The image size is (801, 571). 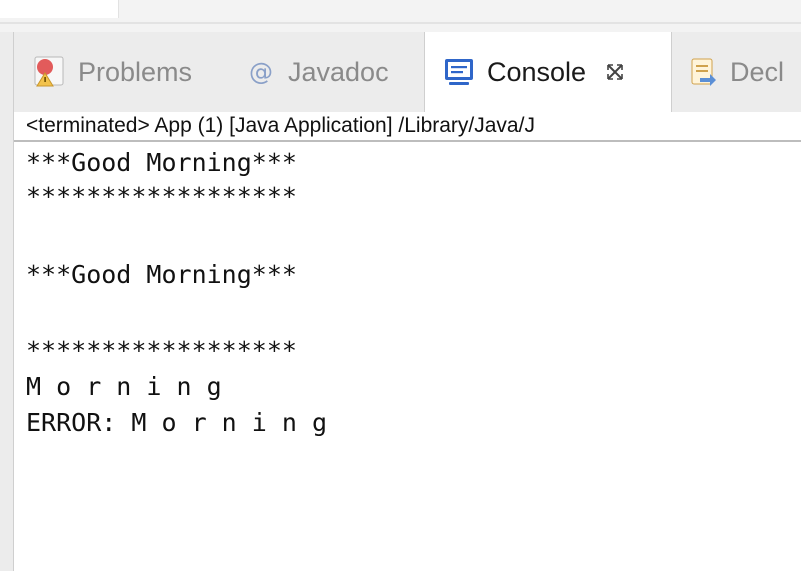 What do you see at coordinates (7, 301) in the screenshot?
I see `view-left-border` at bounding box center [7, 301].